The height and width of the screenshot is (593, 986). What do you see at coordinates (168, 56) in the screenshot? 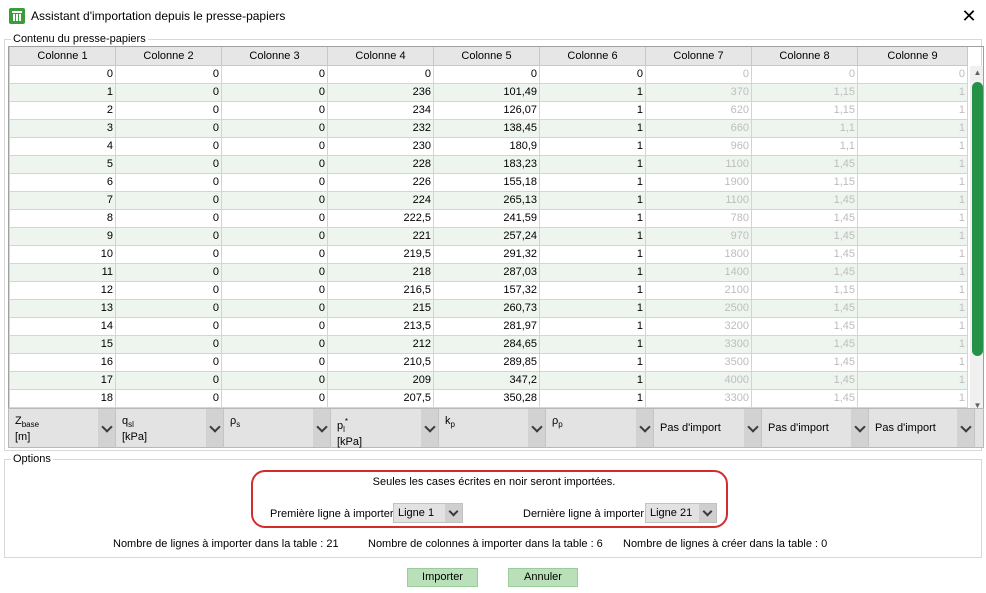
I see `column-header: Colonne 2` at bounding box center [168, 56].